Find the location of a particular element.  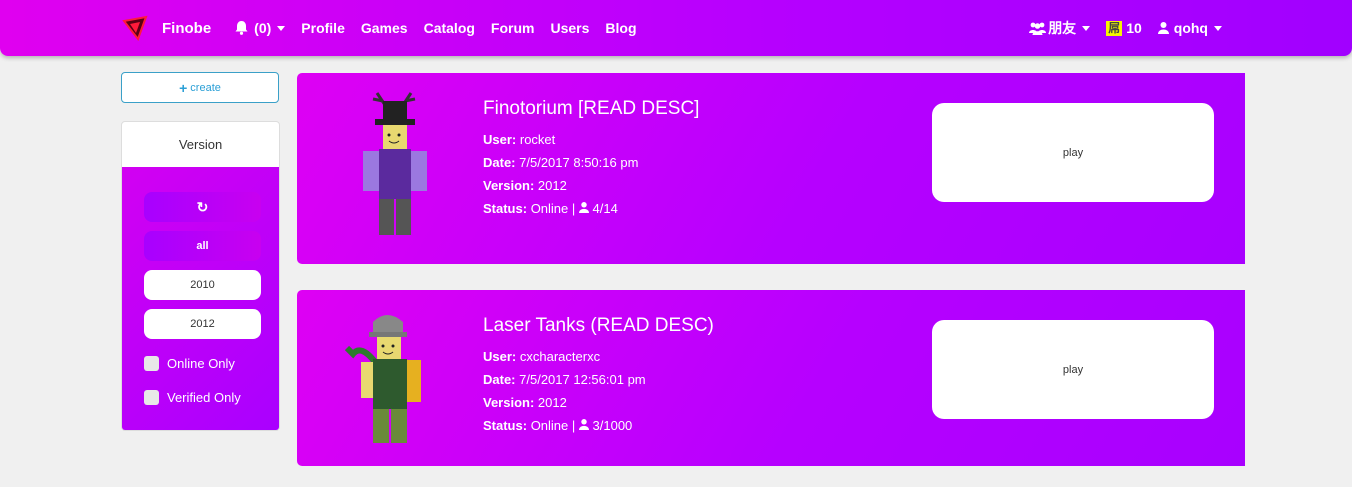

nav-link-blog: Blog is located at coordinates (620, 28).